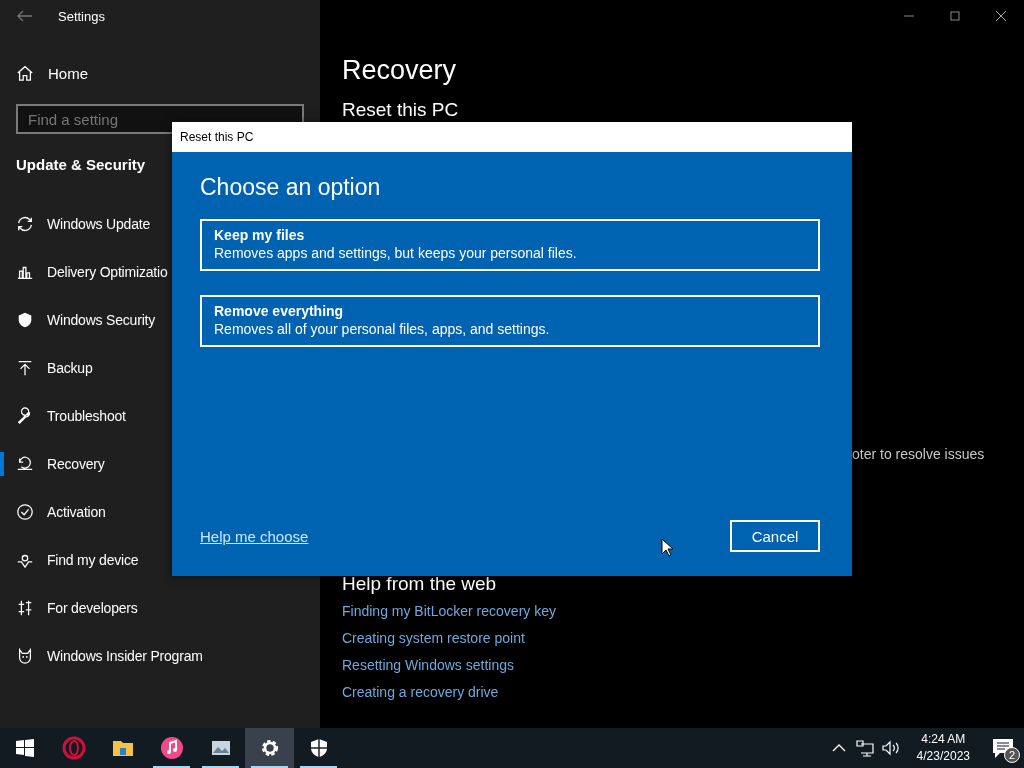  I want to click on cancel-button: Cancel, so click(775, 536).